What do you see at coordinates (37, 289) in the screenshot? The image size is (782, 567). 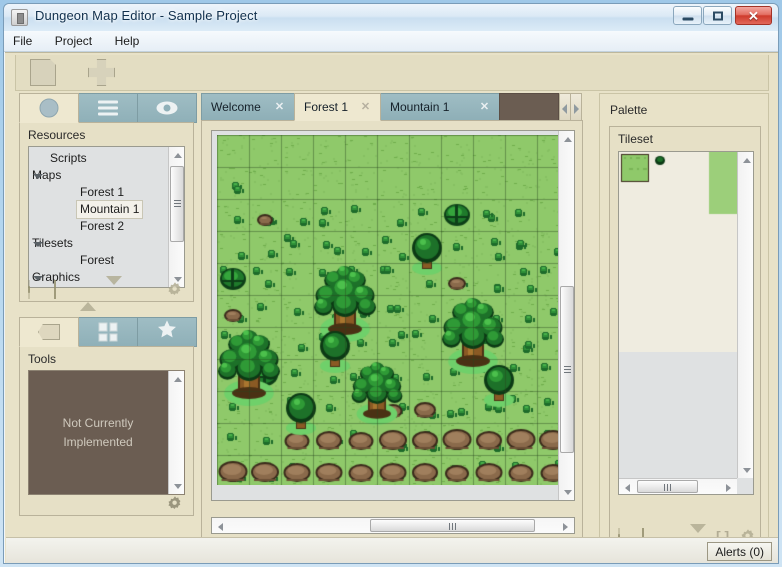 I see `add-resource-button` at bounding box center [37, 289].